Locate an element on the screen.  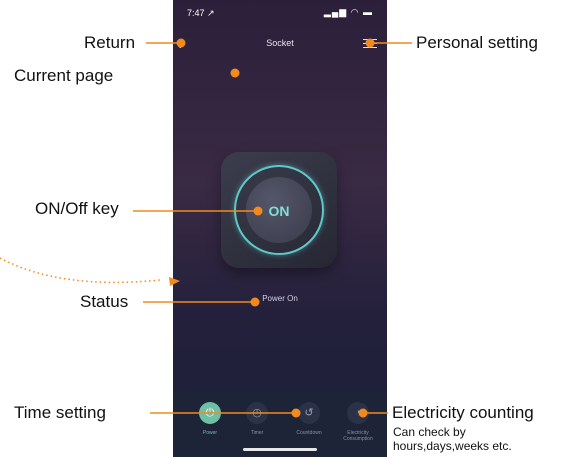
power-status: Power On is located at coordinates (280, 298).